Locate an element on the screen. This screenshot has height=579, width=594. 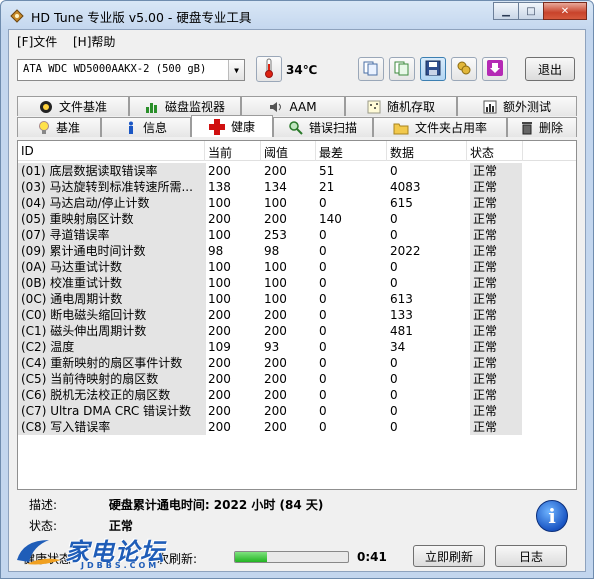
tab-health: 健康 is located at coordinates (232, 126).